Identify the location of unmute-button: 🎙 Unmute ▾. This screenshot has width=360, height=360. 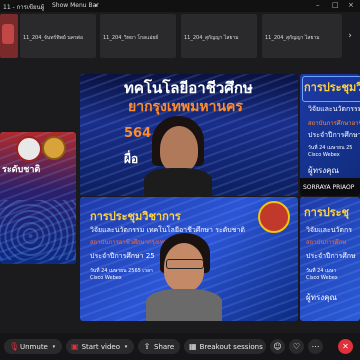
(33, 346).